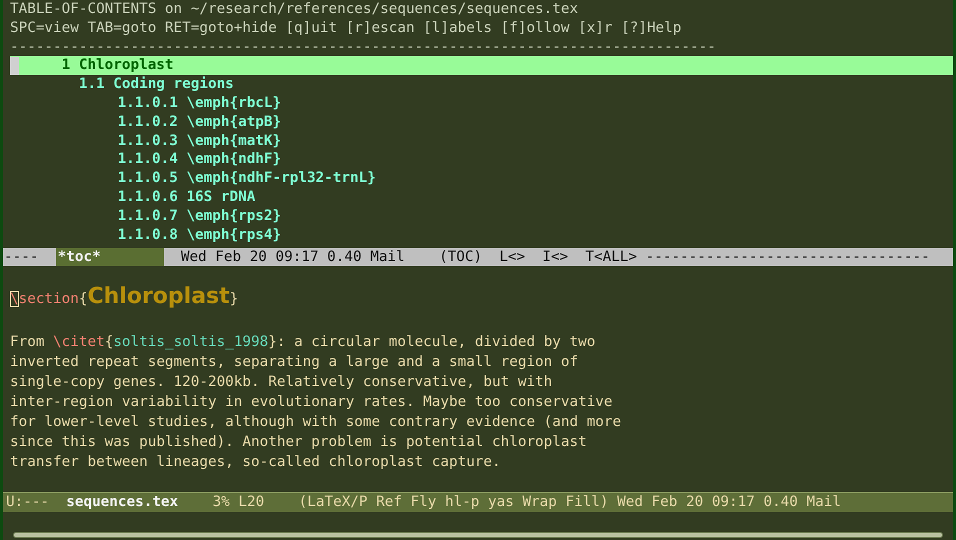  I want to click on toc-entry: 1.1.0.8 \emph{rps4}, so click(150, 235).